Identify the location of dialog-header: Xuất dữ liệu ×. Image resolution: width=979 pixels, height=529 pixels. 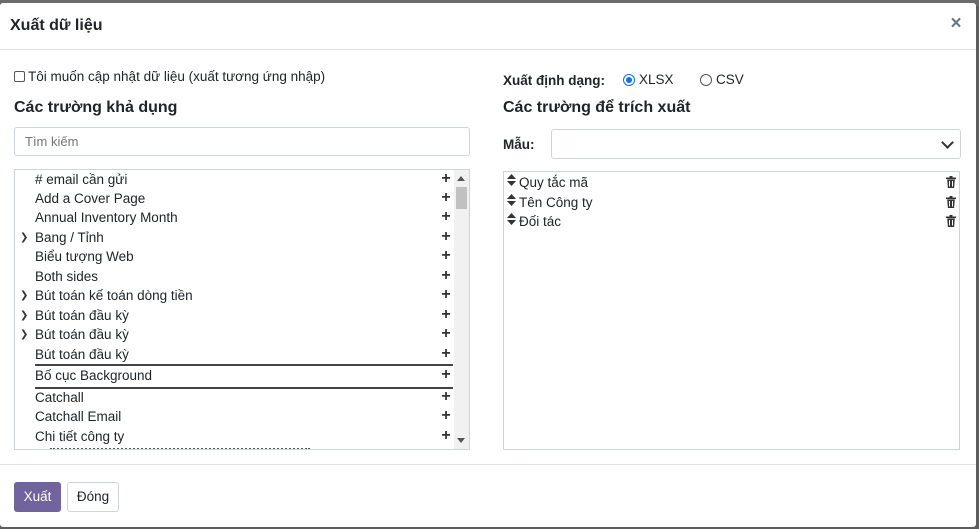
(488, 26).